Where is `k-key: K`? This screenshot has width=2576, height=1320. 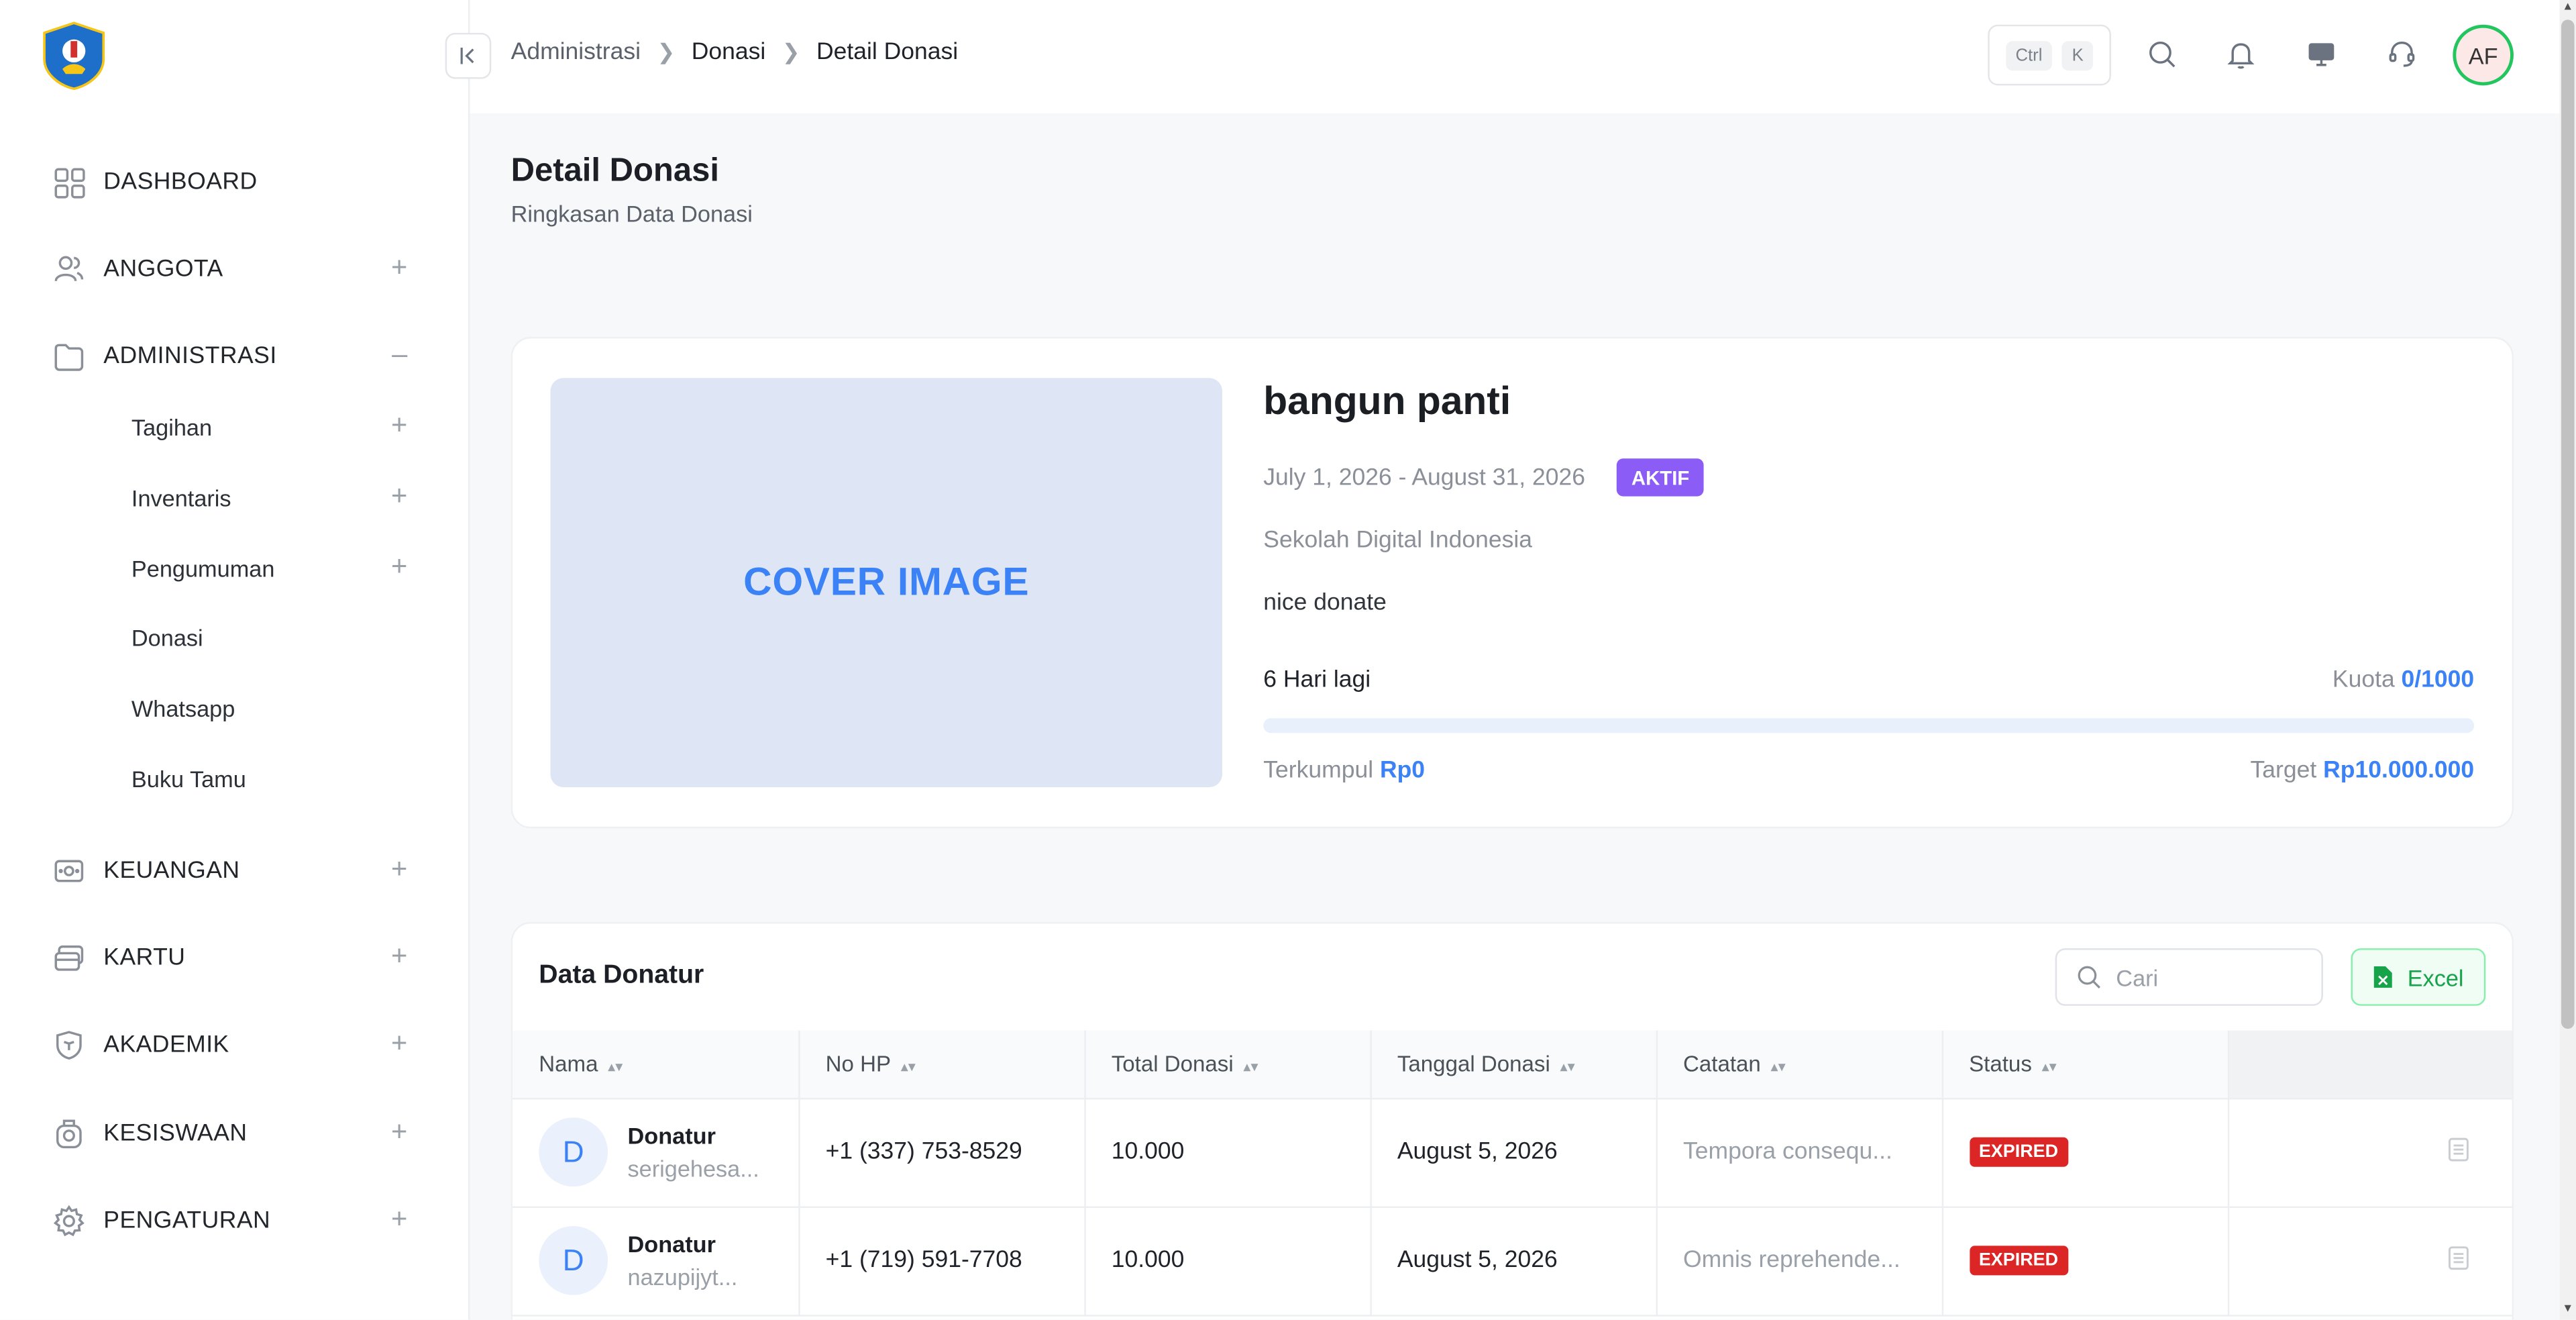
k-key: K is located at coordinates (2077, 55).